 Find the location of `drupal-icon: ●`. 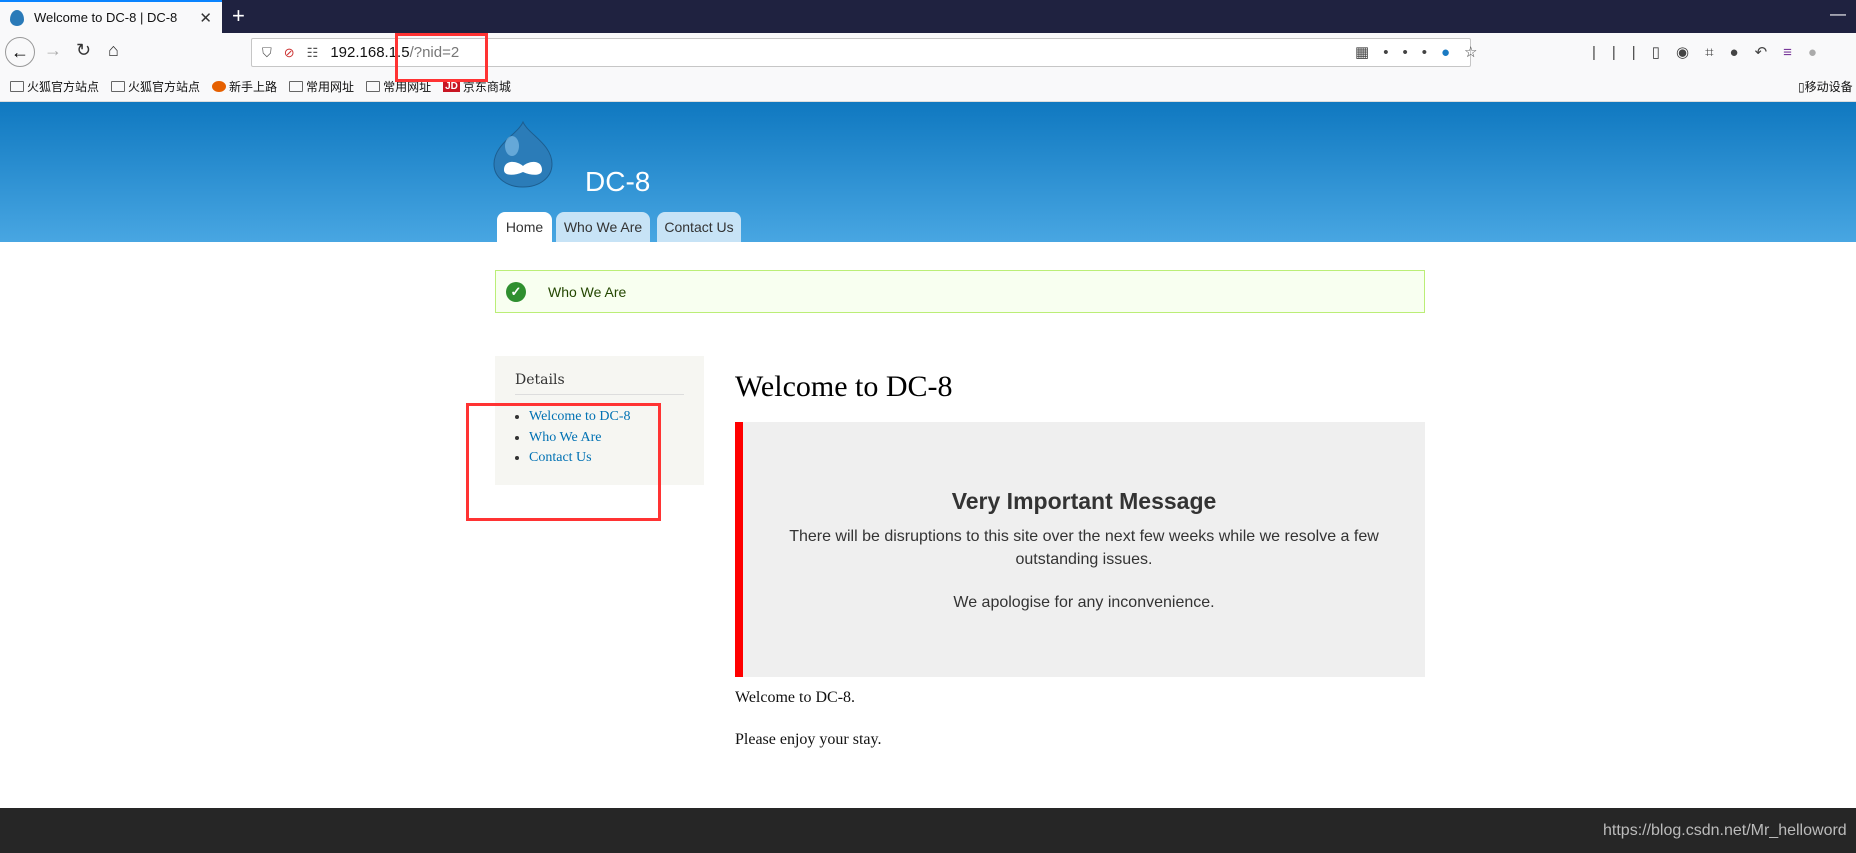

drupal-icon: ● is located at coordinates (1452, 52).